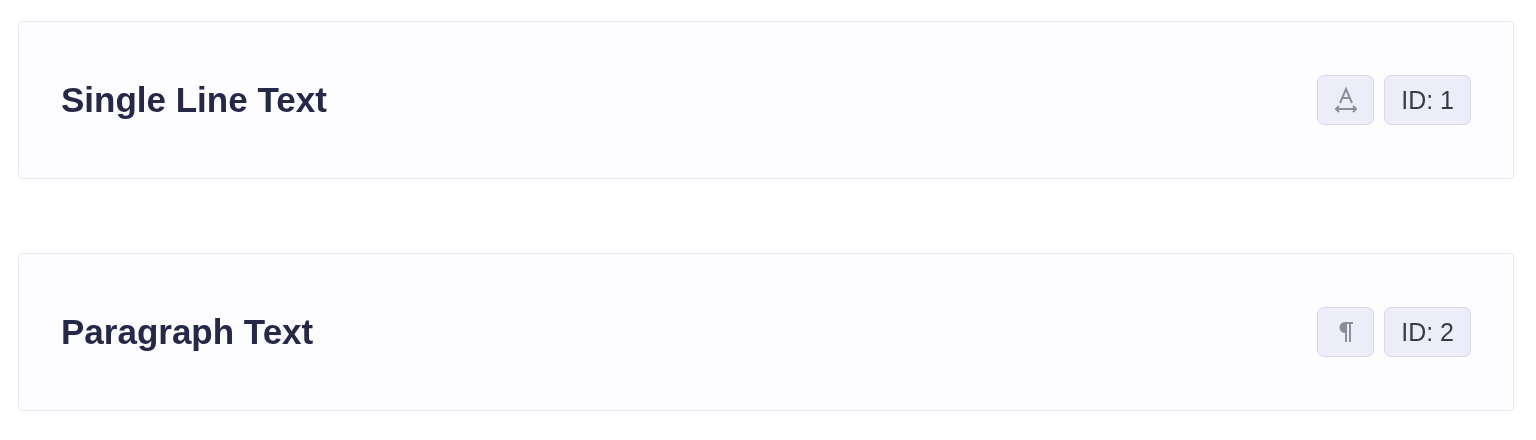 This screenshot has height=440, width=1536. Describe the element at coordinates (1427, 100) in the screenshot. I see `id-badge: ID: 1` at that location.